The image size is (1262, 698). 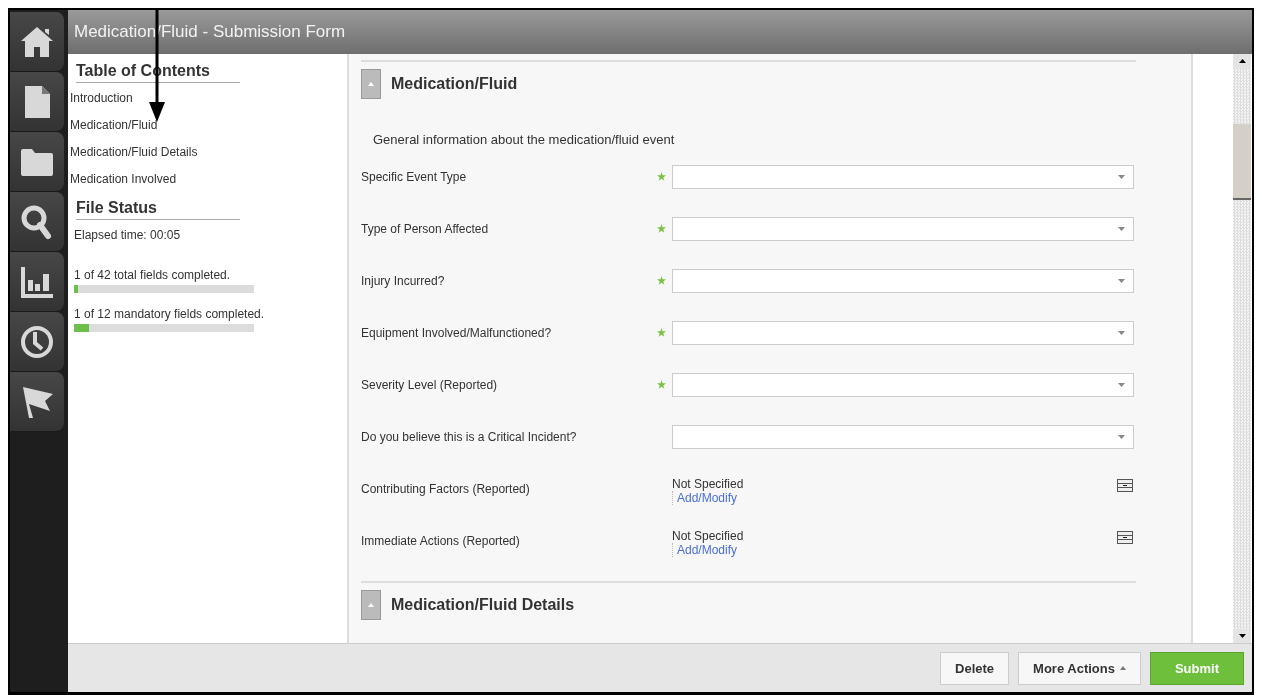 What do you see at coordinates (208, 125) in the screenshot?
I see `toc-link: Medication/Fluid` at bounding box center [208, 125].